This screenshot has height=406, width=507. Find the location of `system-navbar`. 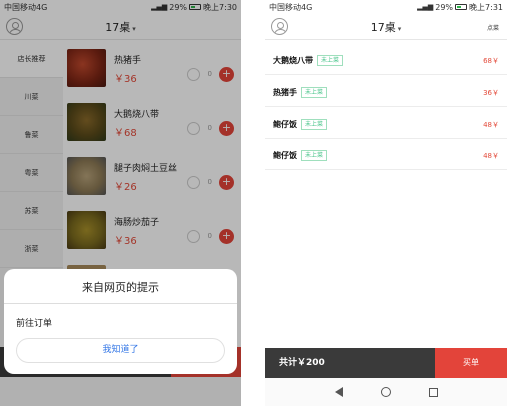

system-navbar is located at coordinates (386, 392).